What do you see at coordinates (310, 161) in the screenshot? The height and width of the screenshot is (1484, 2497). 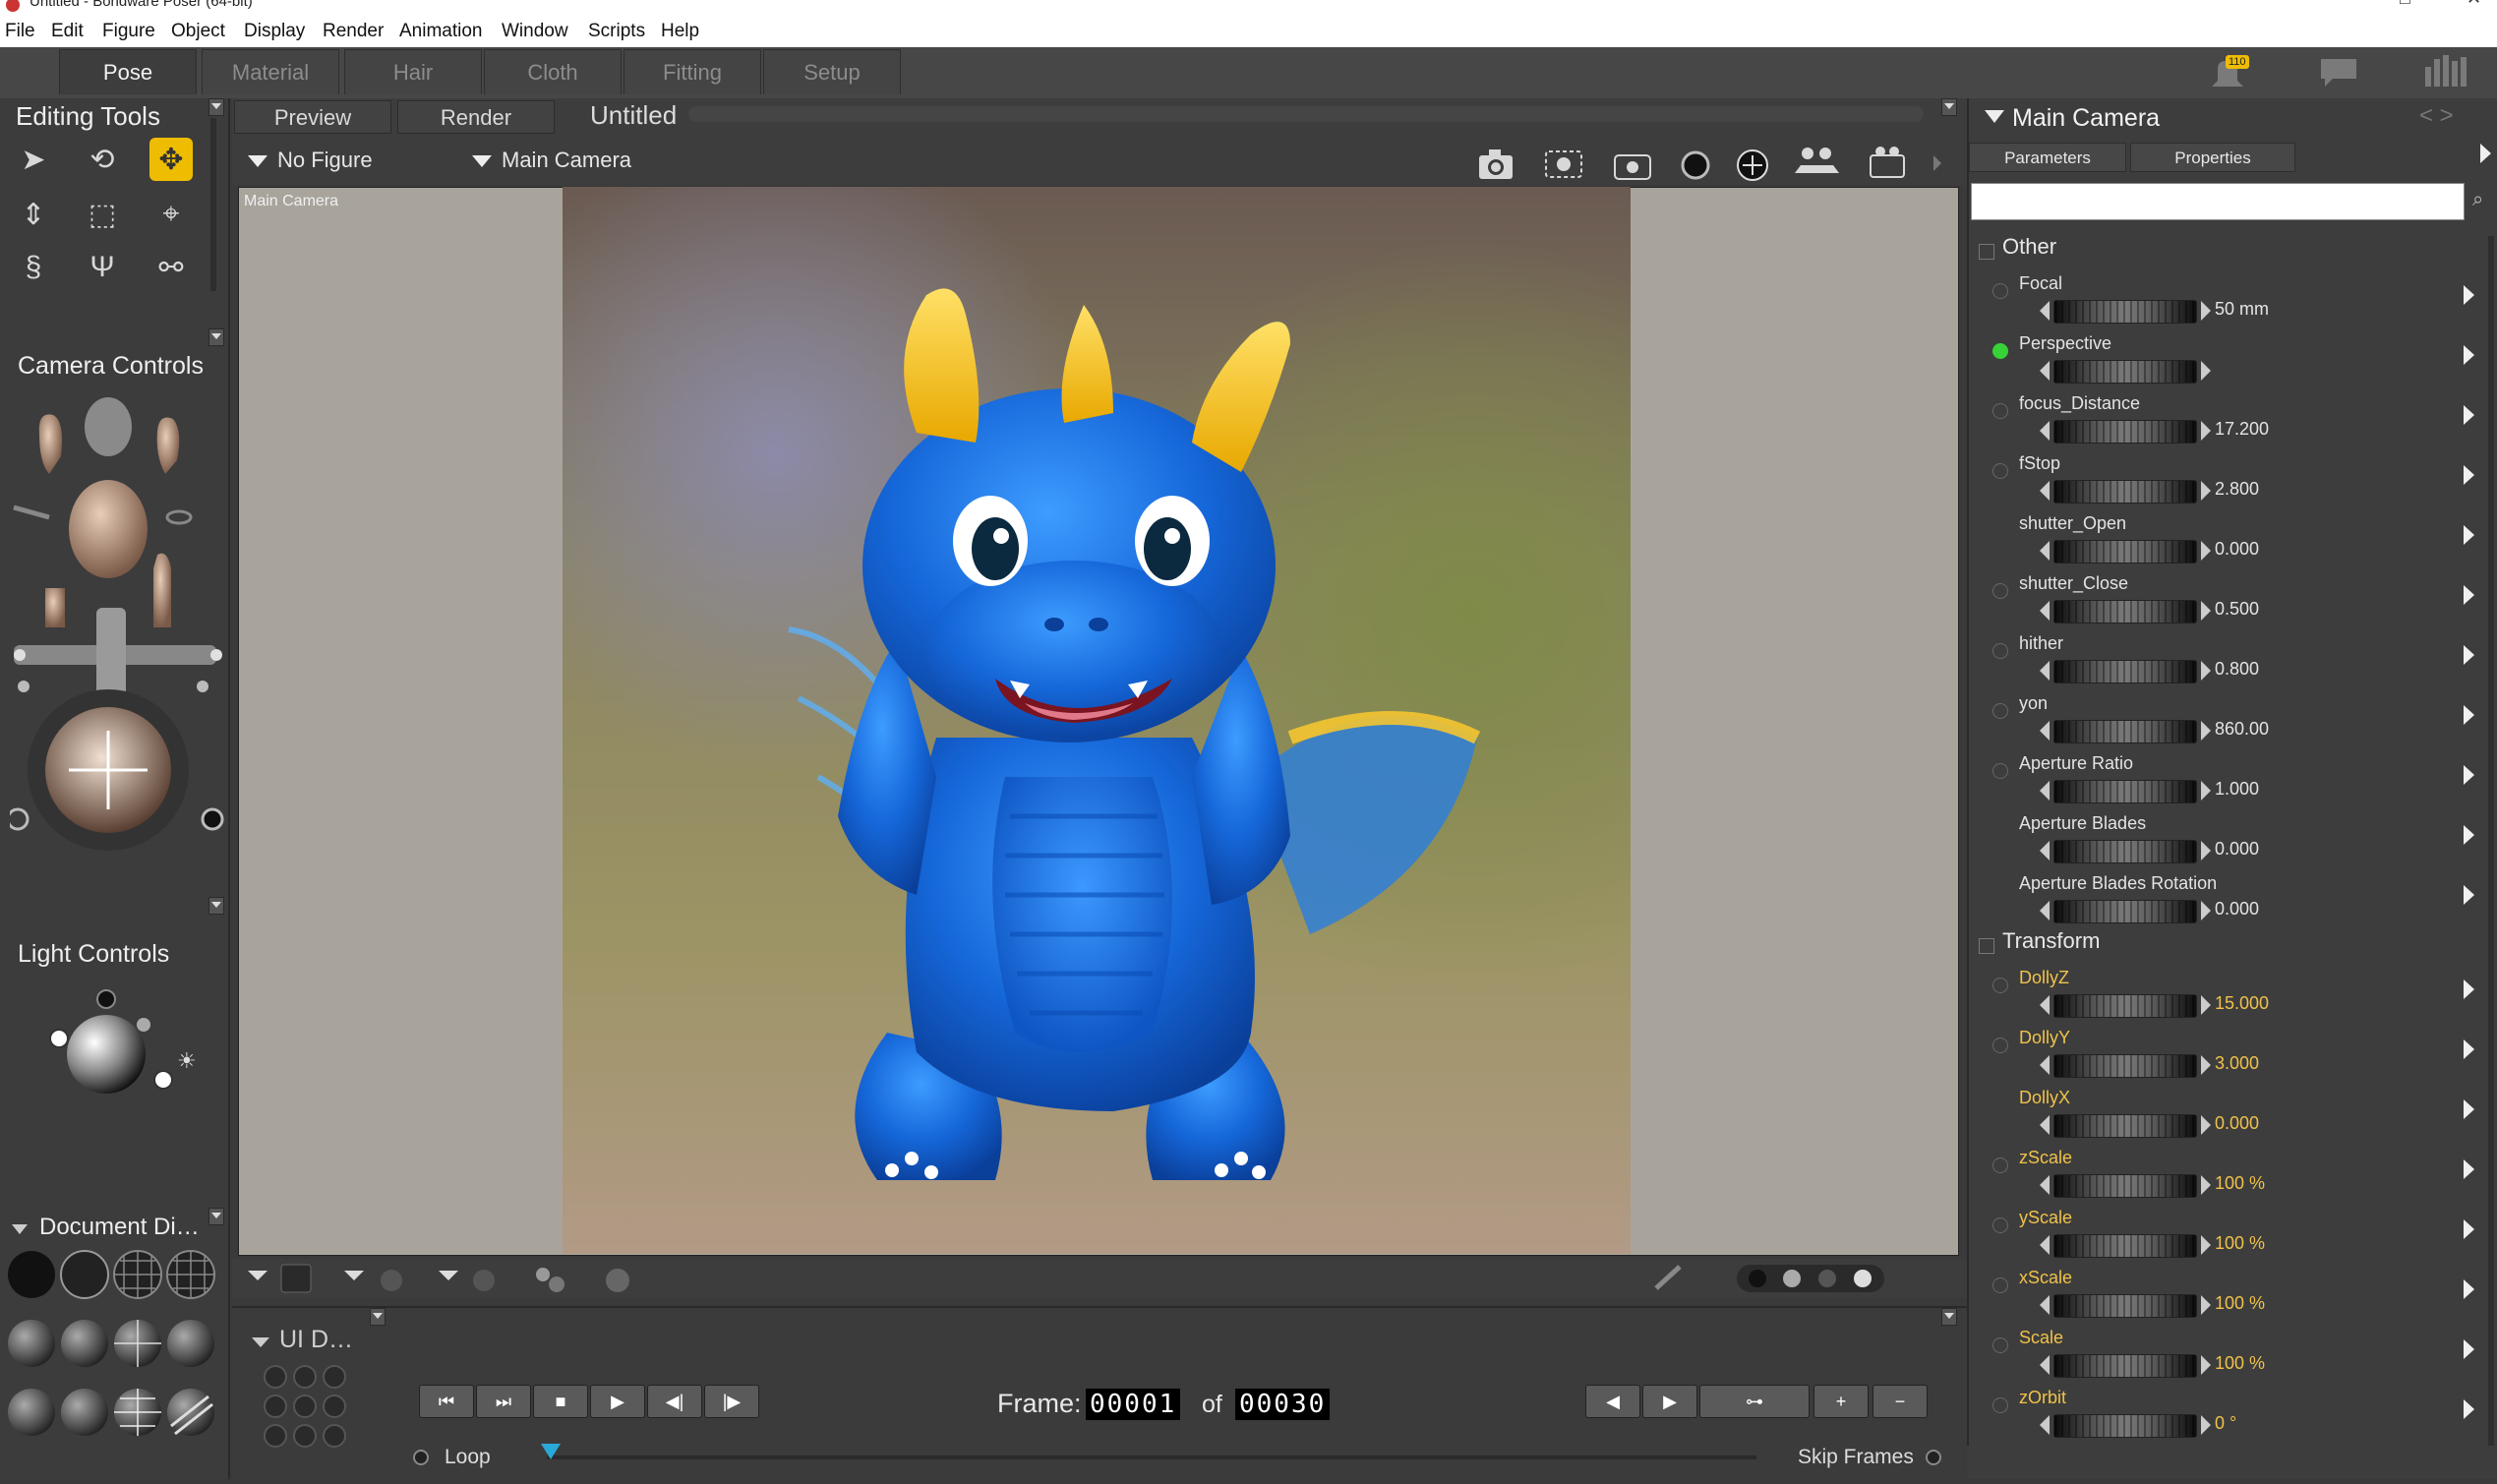 I see `figure-select: No Figure` at bounding box center [310, 161].